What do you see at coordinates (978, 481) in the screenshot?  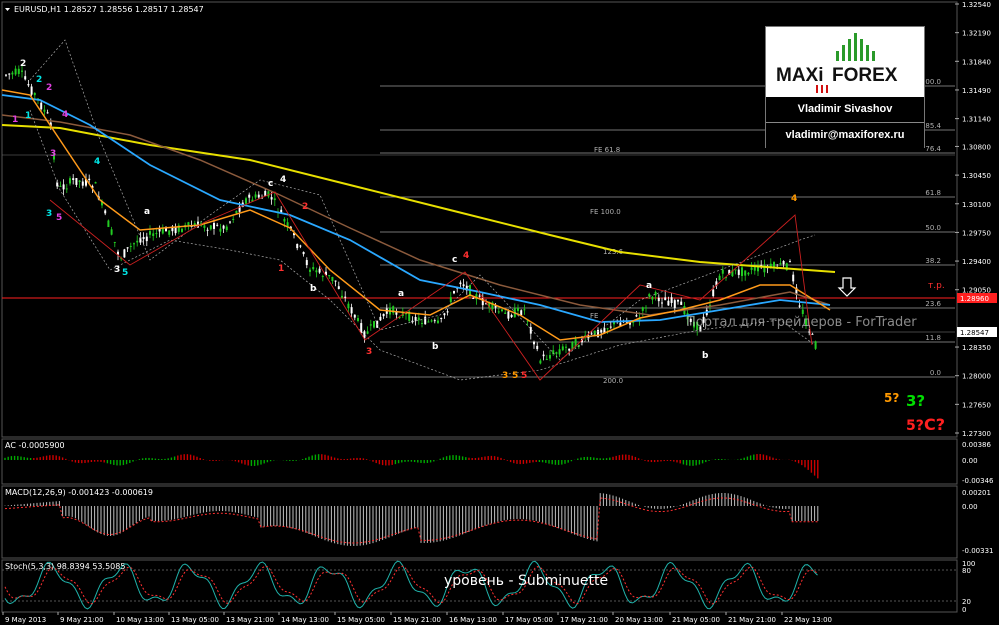 I see `ac-axis-label: -0.00346` at bounding box center [978, 481].